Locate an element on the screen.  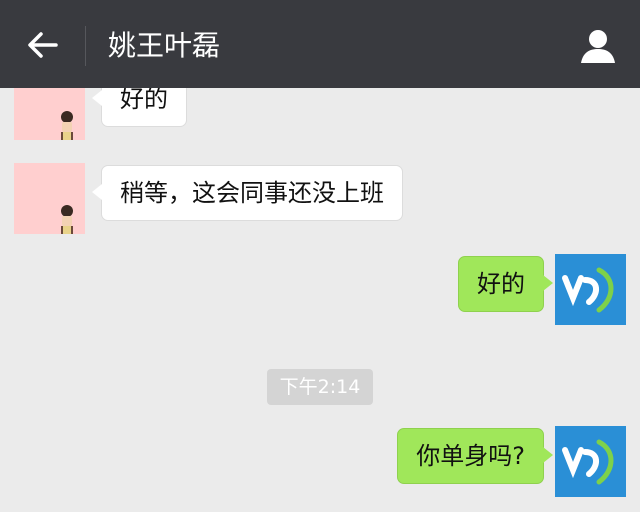
header-divider is located at coordinates (85, 46).